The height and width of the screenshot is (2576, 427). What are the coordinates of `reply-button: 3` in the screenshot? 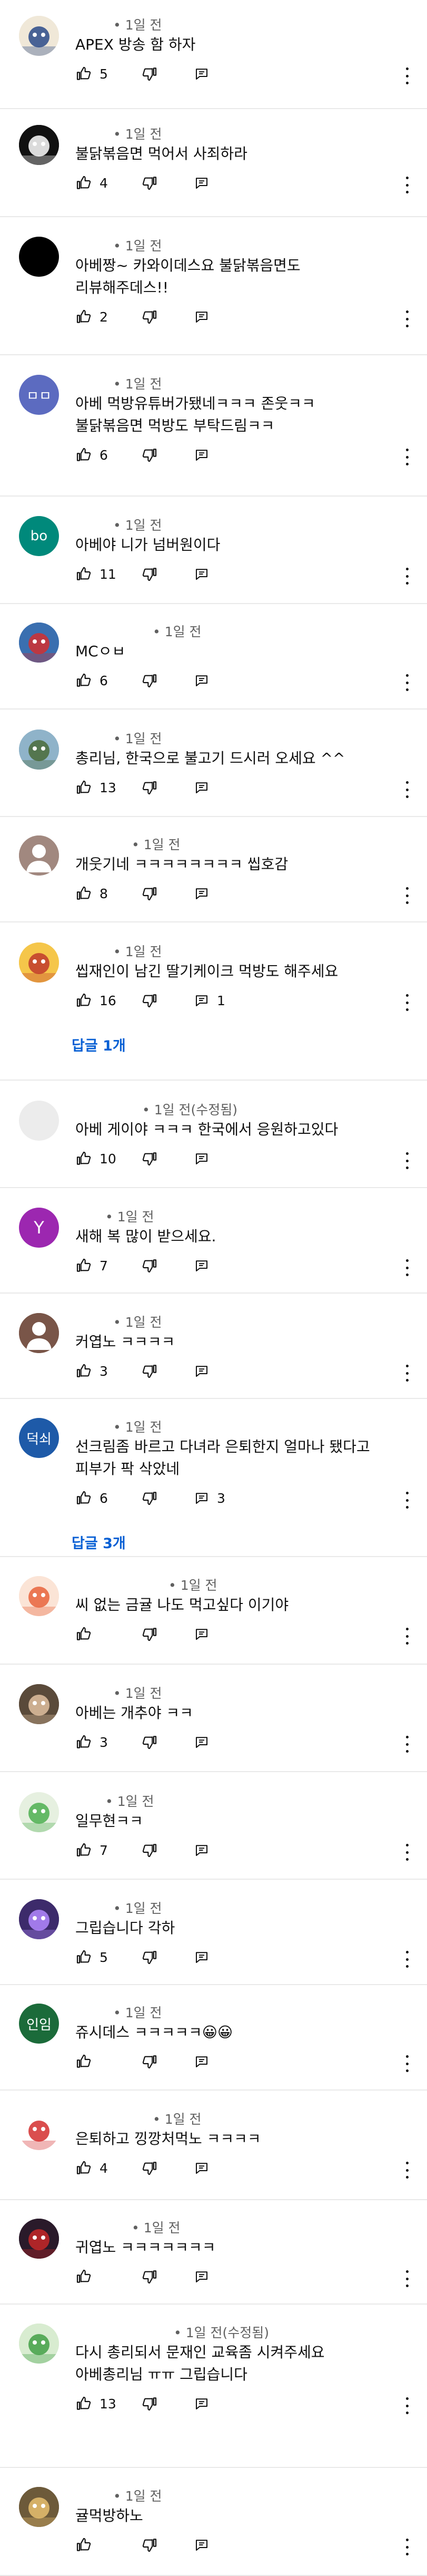 It's located at (209, 1498).